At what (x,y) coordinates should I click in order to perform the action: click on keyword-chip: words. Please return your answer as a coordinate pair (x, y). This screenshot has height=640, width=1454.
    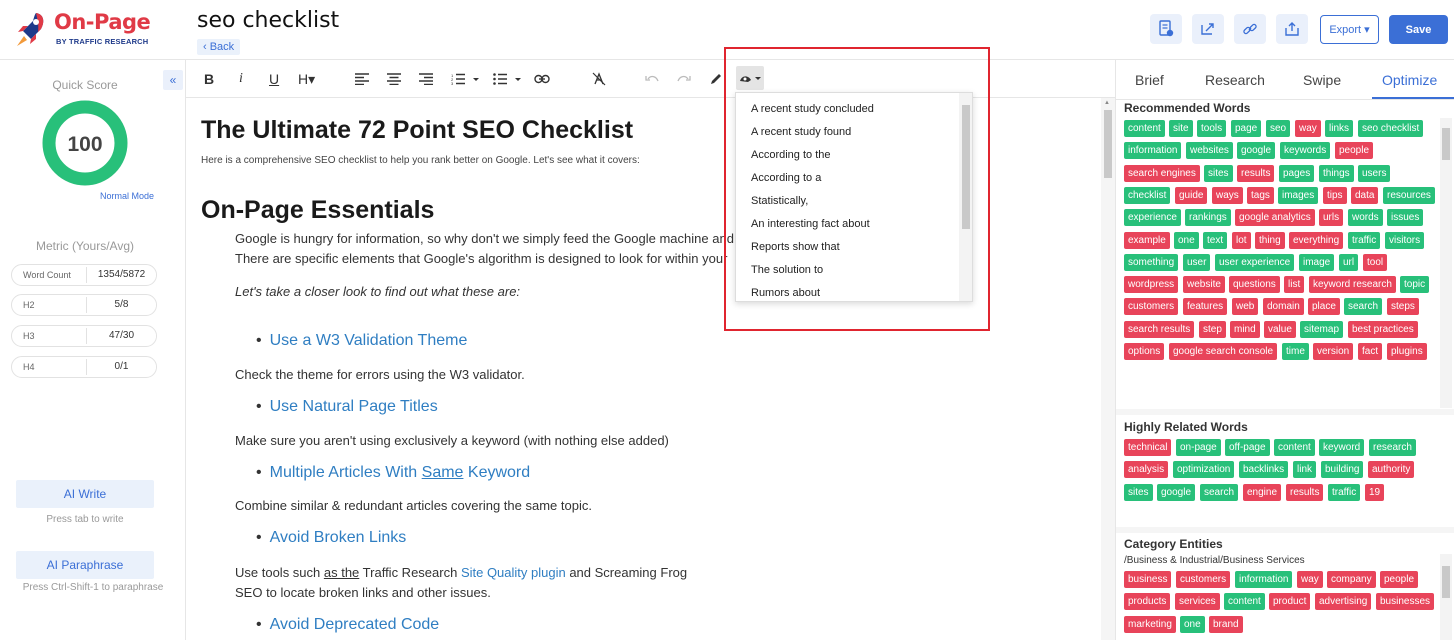
    Looking at the image, I should click on (1365, 218).